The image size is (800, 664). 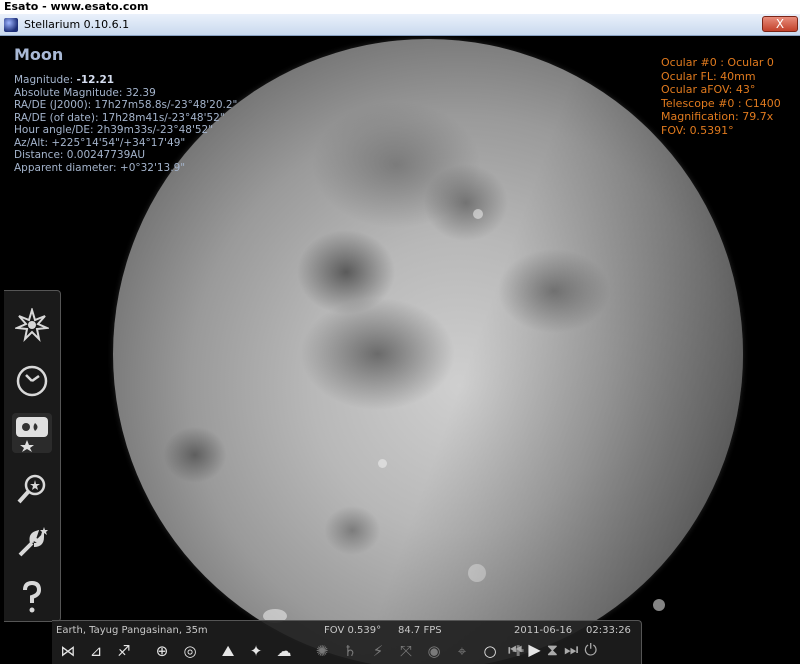 What do you see at coordinates (420, 630) in the screenshot?
I see `fps-status: 84.7 FPS` at bounding box center [420, 630].